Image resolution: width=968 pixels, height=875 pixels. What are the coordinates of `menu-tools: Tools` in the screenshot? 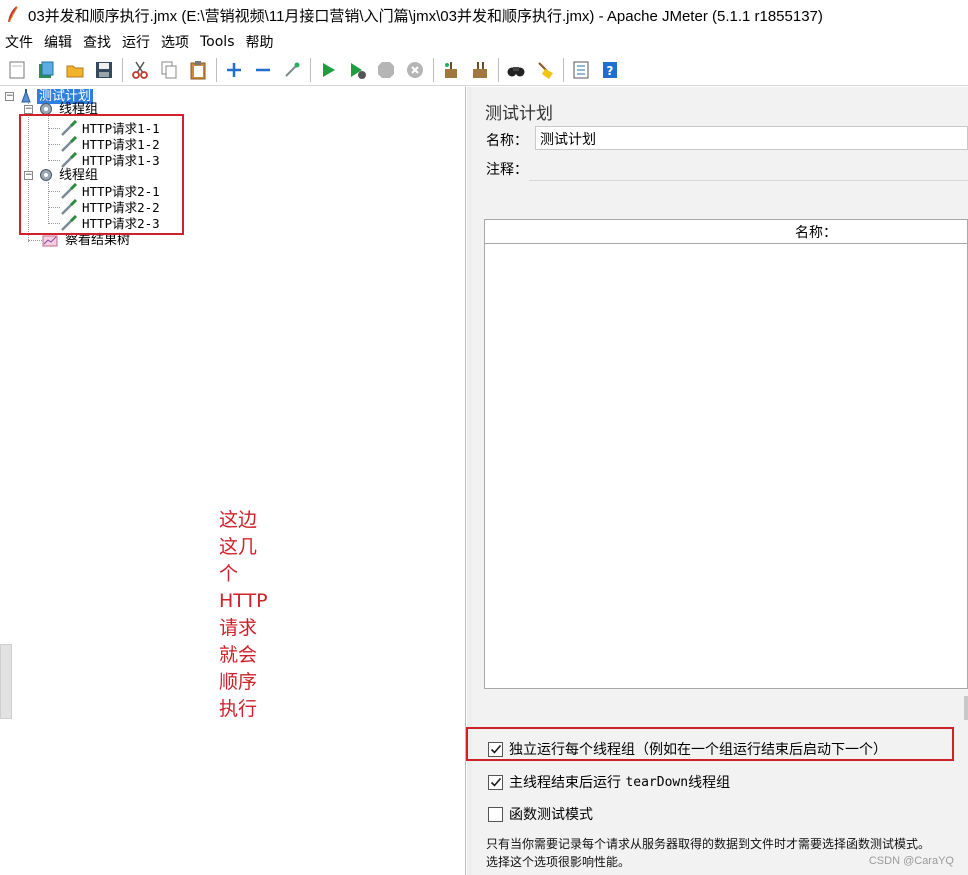 It's located at (217, 42).